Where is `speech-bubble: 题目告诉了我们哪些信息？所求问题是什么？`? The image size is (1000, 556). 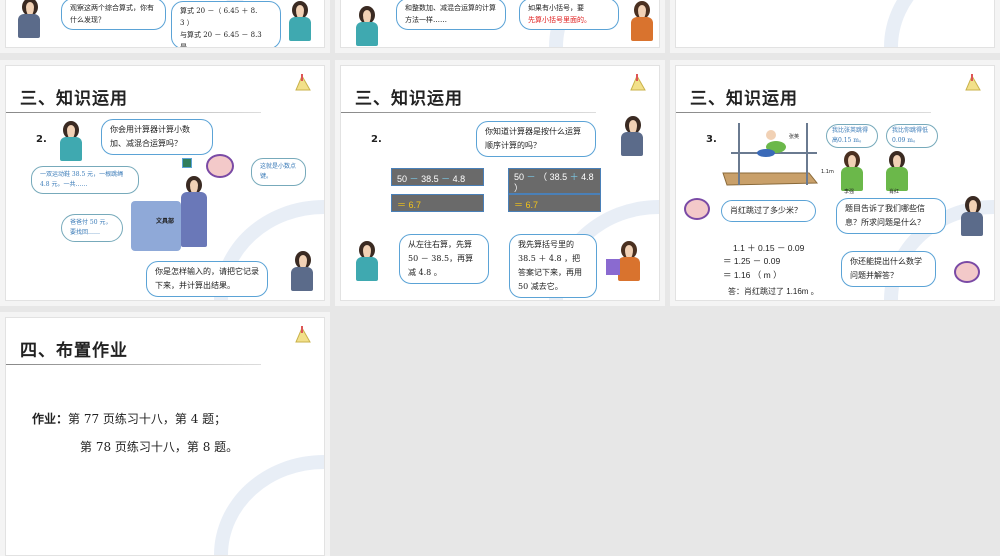 speech-bubble: 题目告诉了我们哪些信息？所求问题是什么？ is located at coordinates (891, 216).